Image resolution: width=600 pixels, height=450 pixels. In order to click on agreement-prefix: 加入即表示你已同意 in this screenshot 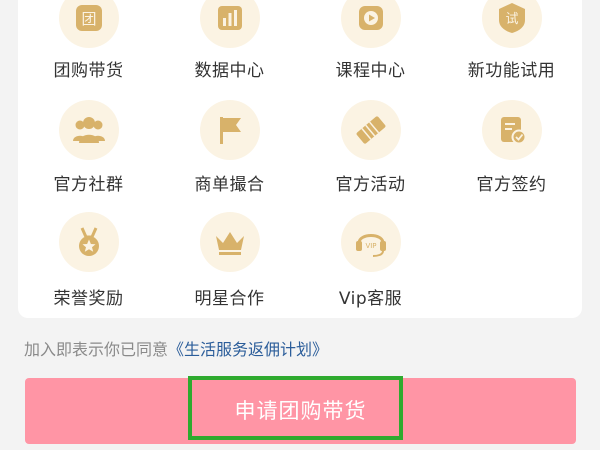, I will do `click(96, 349)`.